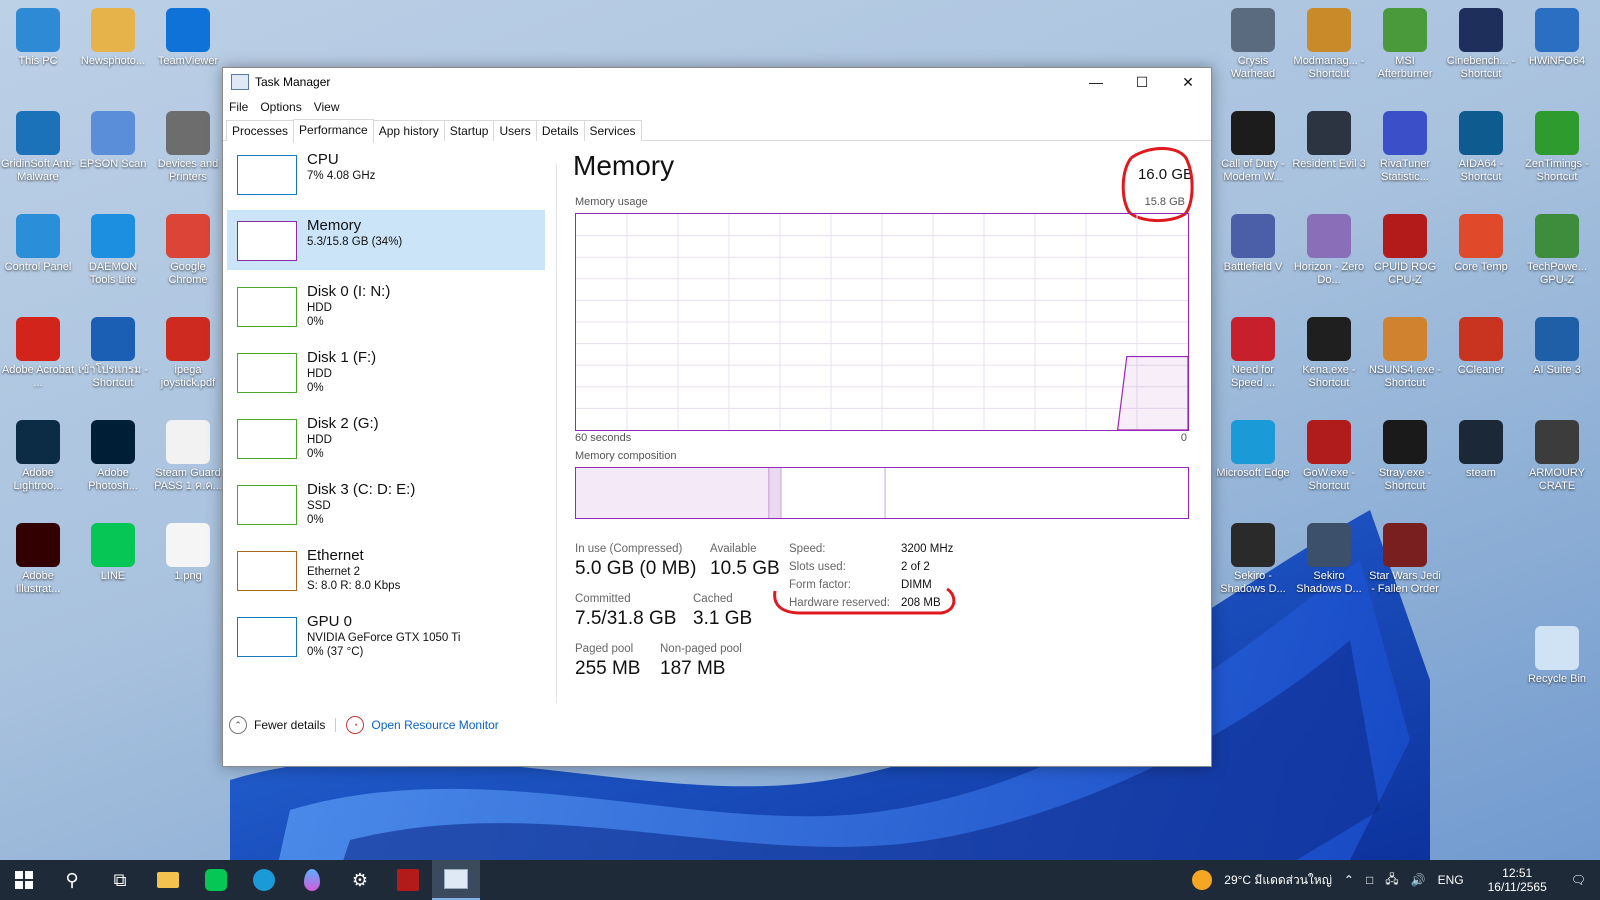 The image size is (1600, 900). Describe the element at coordinates (775, 493) in the screenshot. I see `composition-segment-modified` at that location.